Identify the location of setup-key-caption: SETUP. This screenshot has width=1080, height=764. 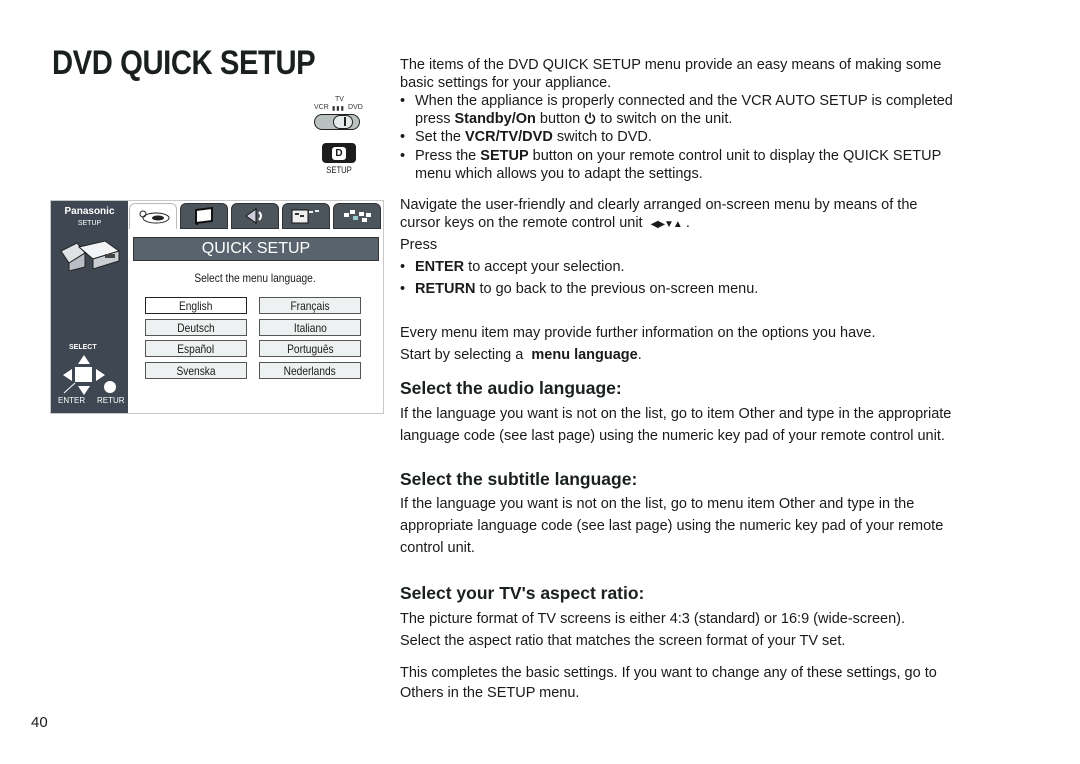
(339, 170).